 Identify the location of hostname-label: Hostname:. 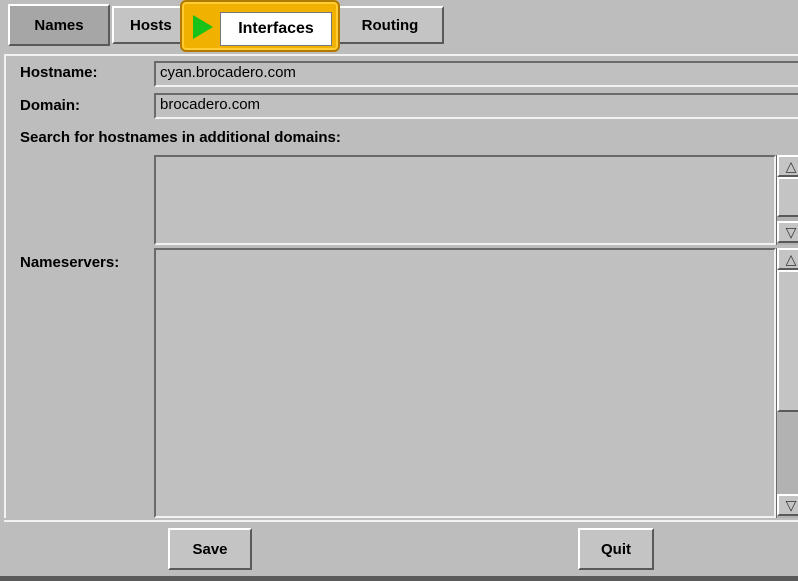
(59, 72).